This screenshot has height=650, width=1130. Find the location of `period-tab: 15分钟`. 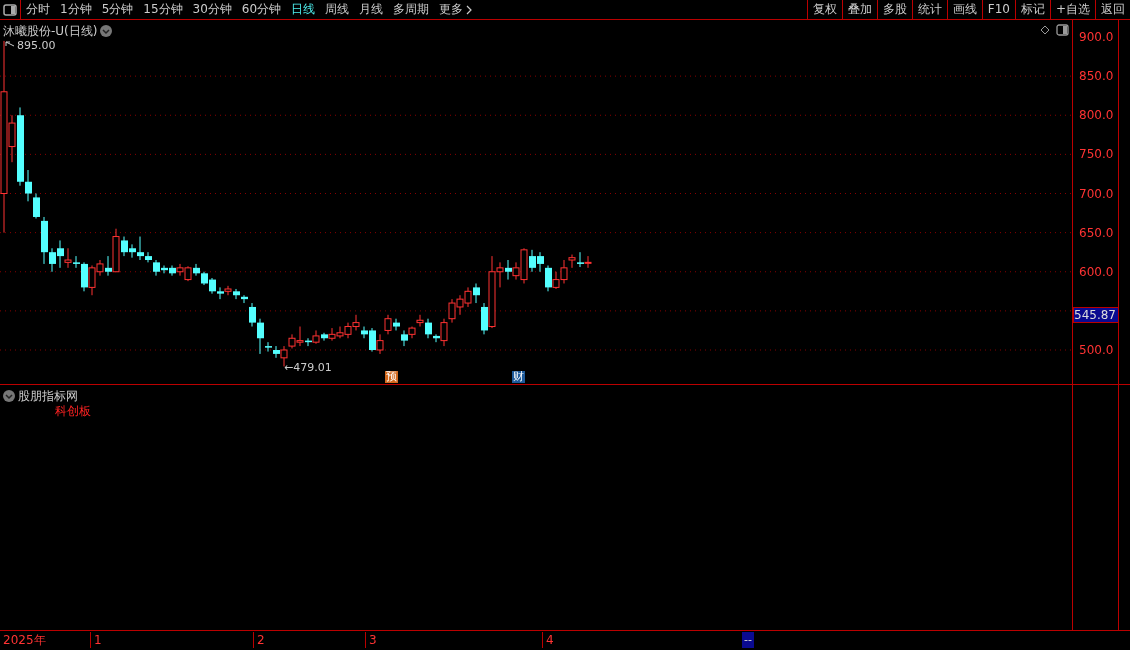

period-tab: 15分钟 is located at coordinates (163, 9).